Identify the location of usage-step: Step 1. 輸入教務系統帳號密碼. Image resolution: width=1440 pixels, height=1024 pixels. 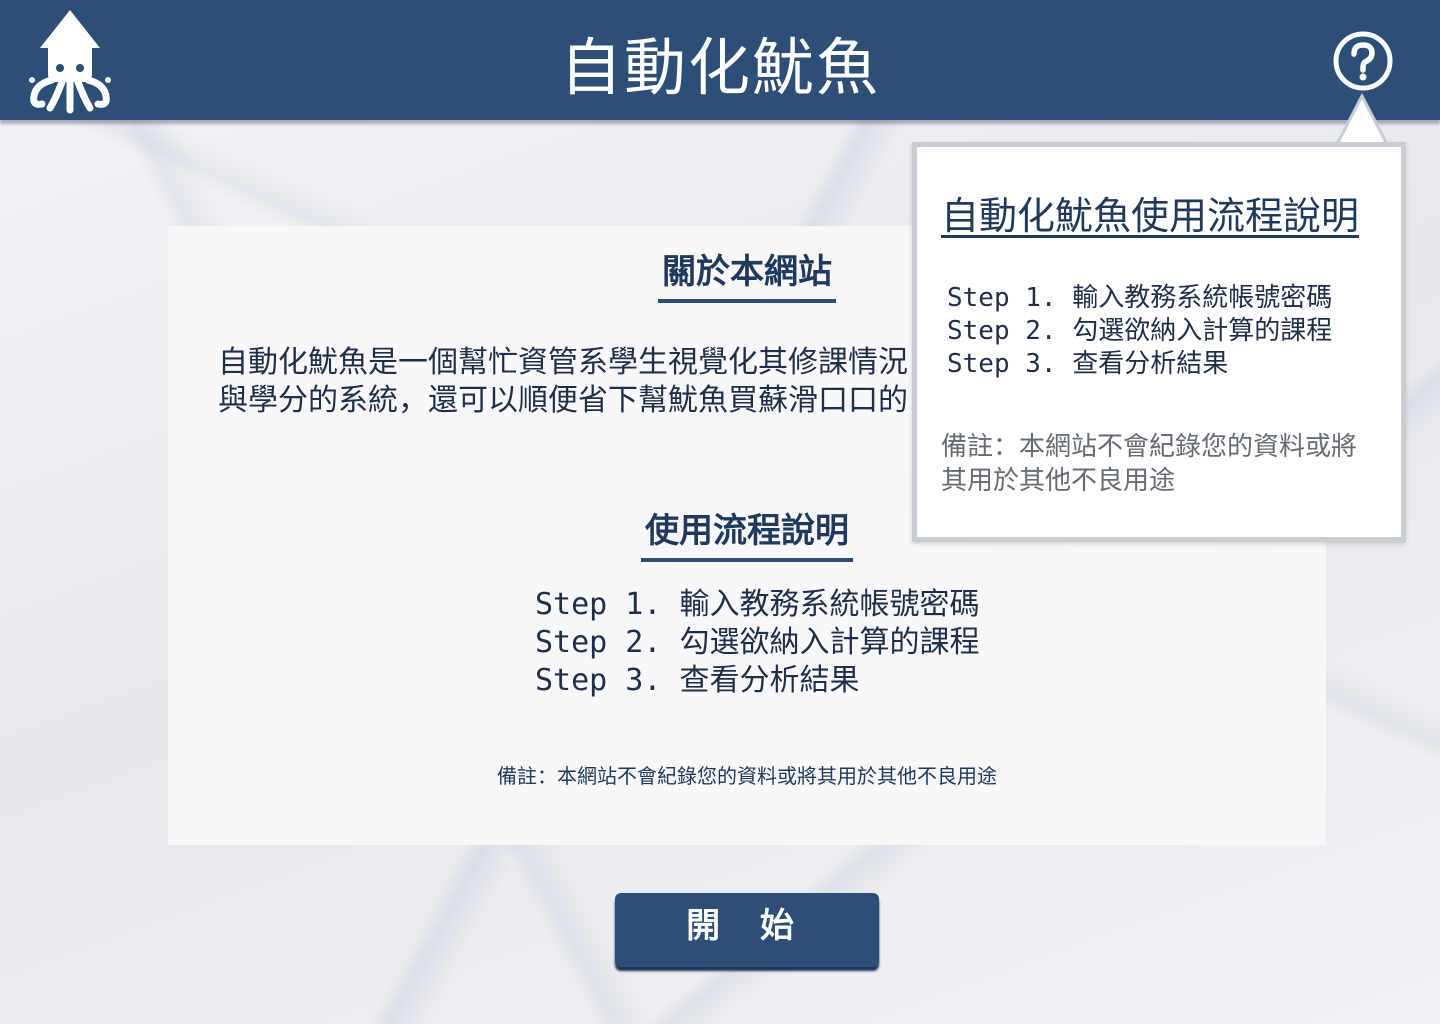
(757, 604).